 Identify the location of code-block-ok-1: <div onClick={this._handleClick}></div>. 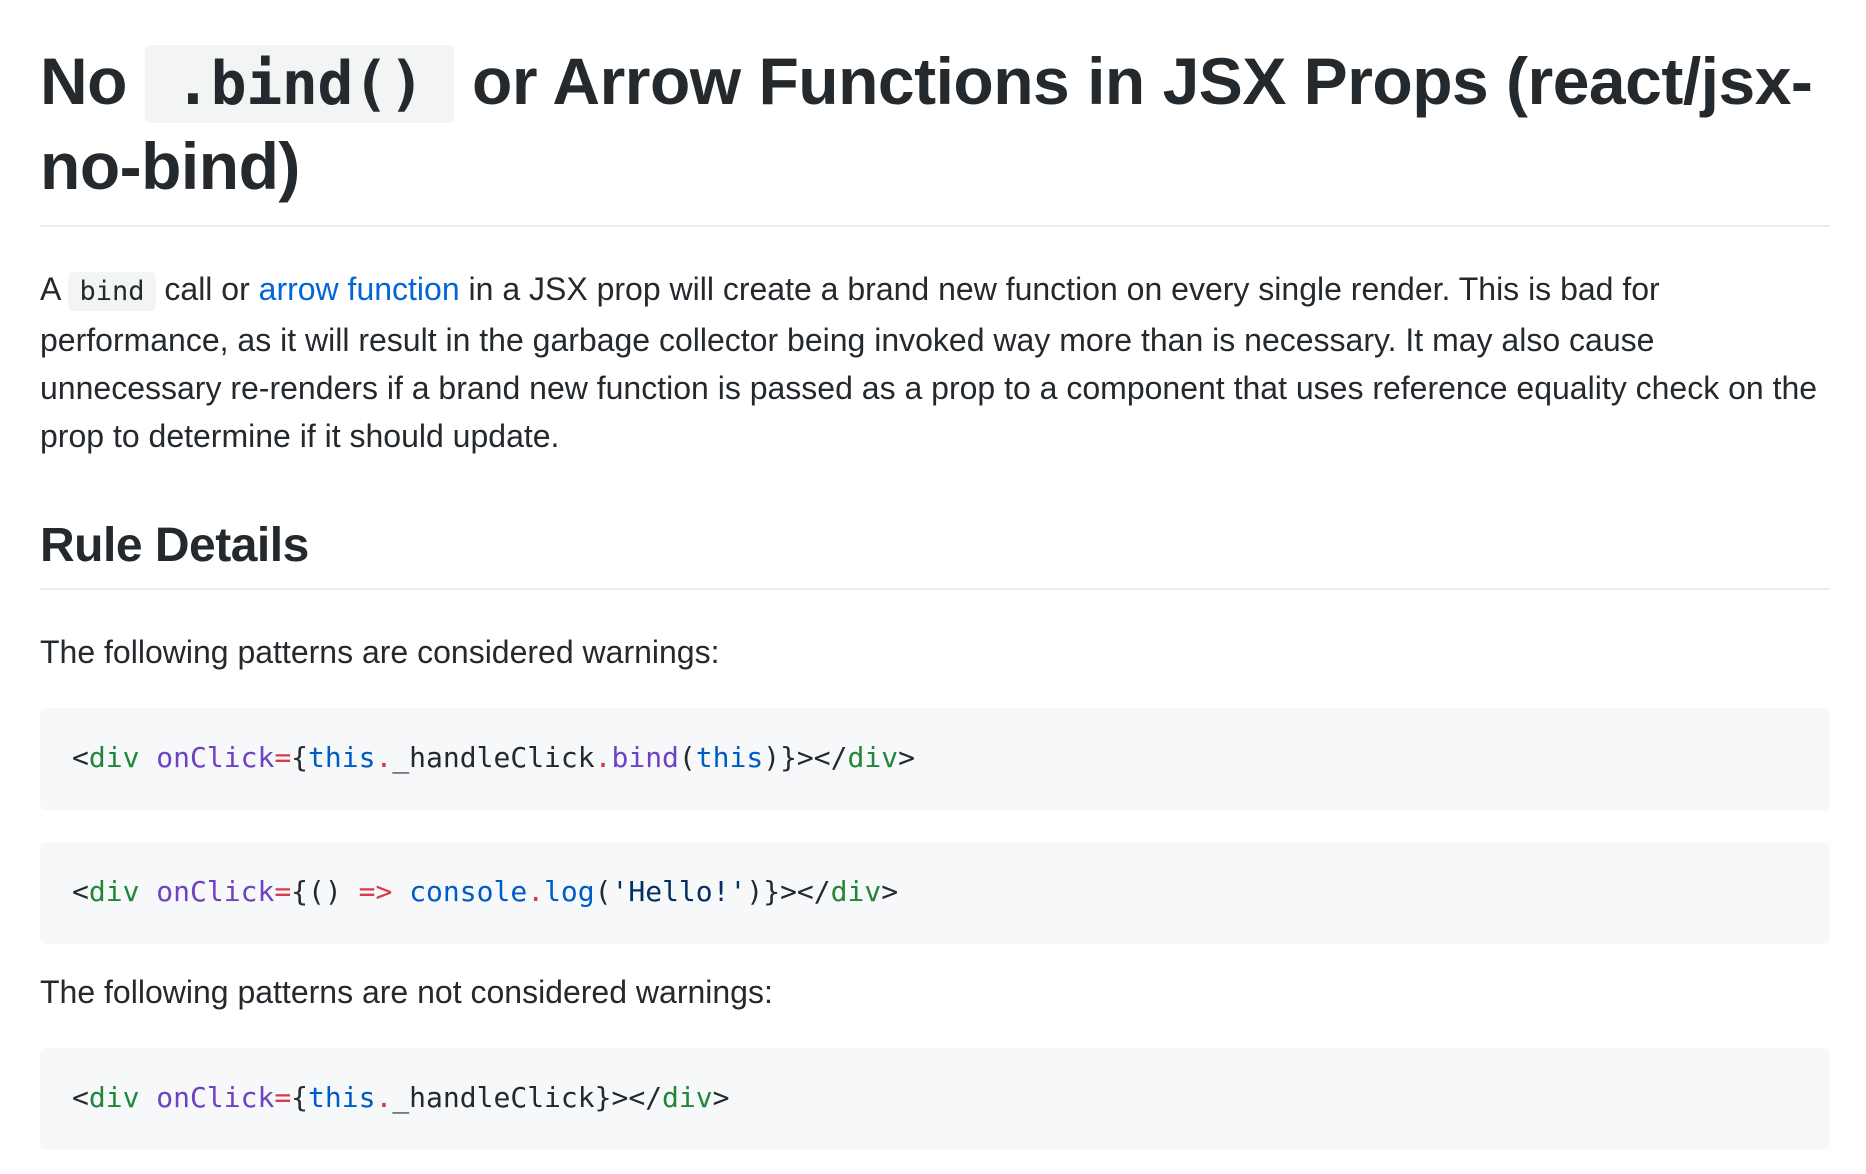
(935, 1099).